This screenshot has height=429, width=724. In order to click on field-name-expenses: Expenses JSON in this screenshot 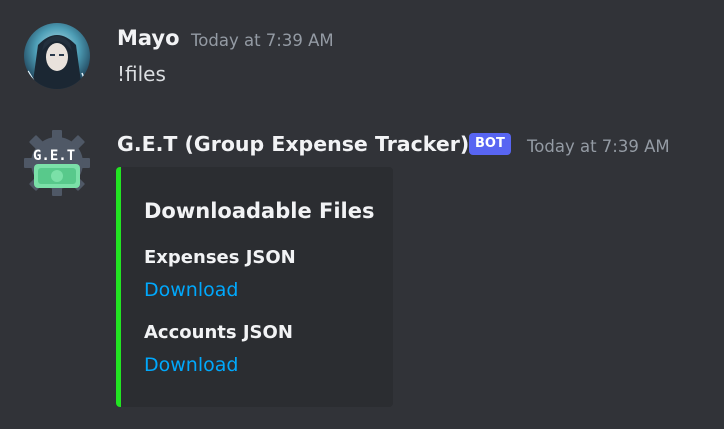, I will do `click(220, 257)`.